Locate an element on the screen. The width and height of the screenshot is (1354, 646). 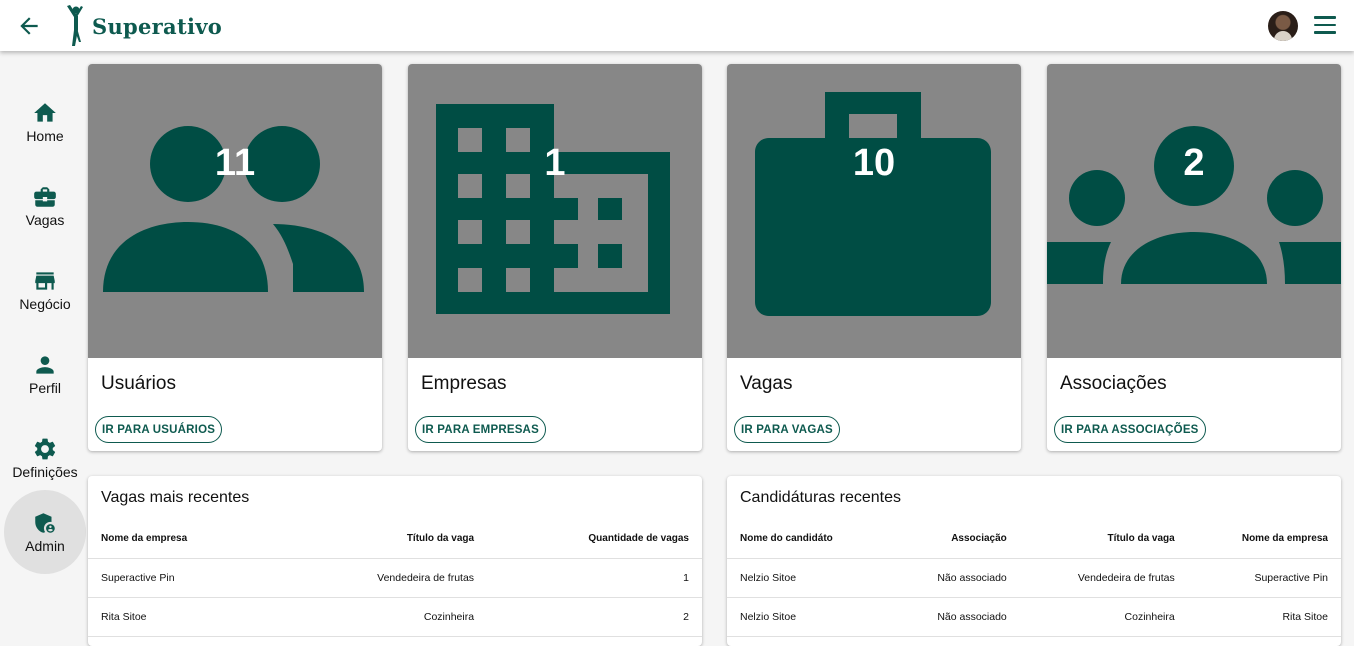
card-title: Associações is located at coordinates (1113, 383).